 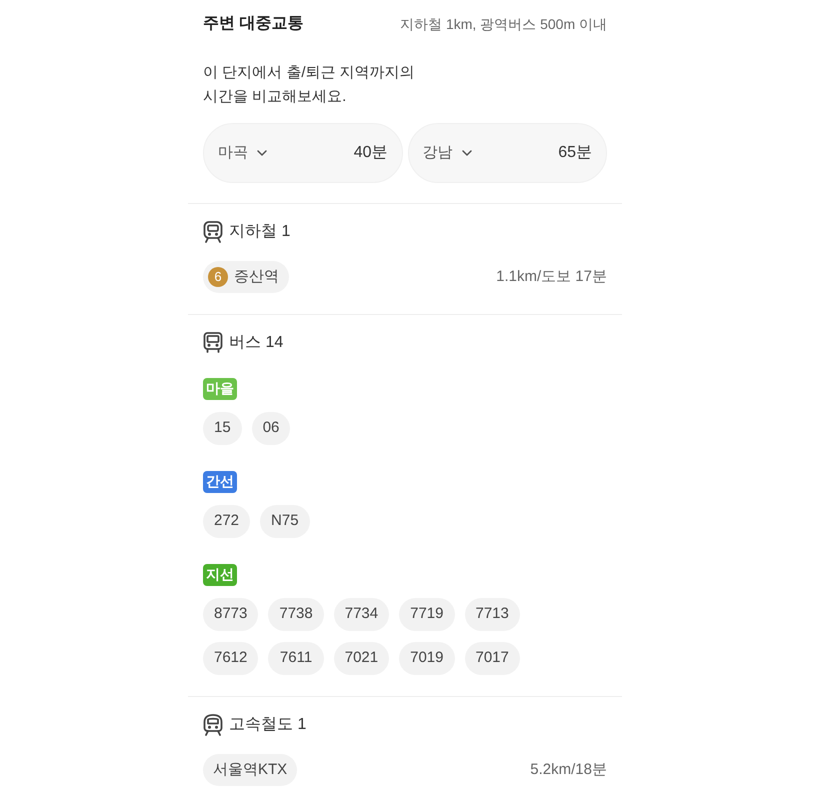 I want to click on route-chip: 7713, so click(x=492, y=614).